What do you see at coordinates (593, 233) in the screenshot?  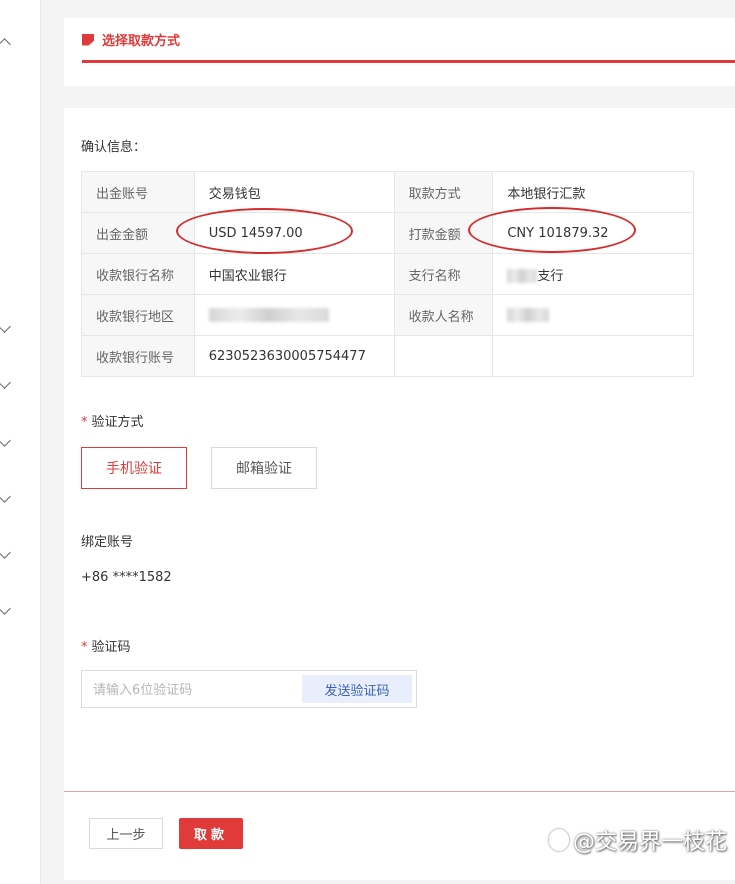 I see `payout-amount: CNY 101879.32` at bounding box center [593, 233].